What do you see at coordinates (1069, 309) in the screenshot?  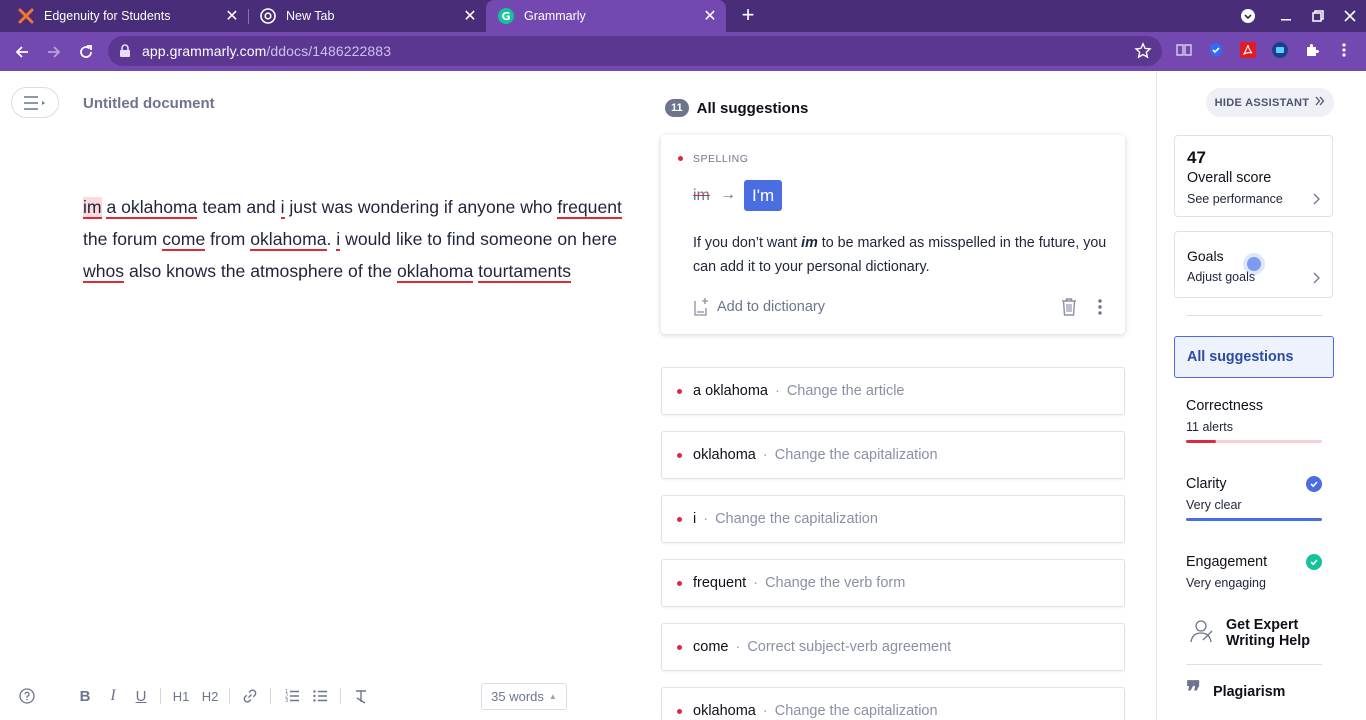 I see `dismiss-trash-icon` at bounding box center [1069, 309].